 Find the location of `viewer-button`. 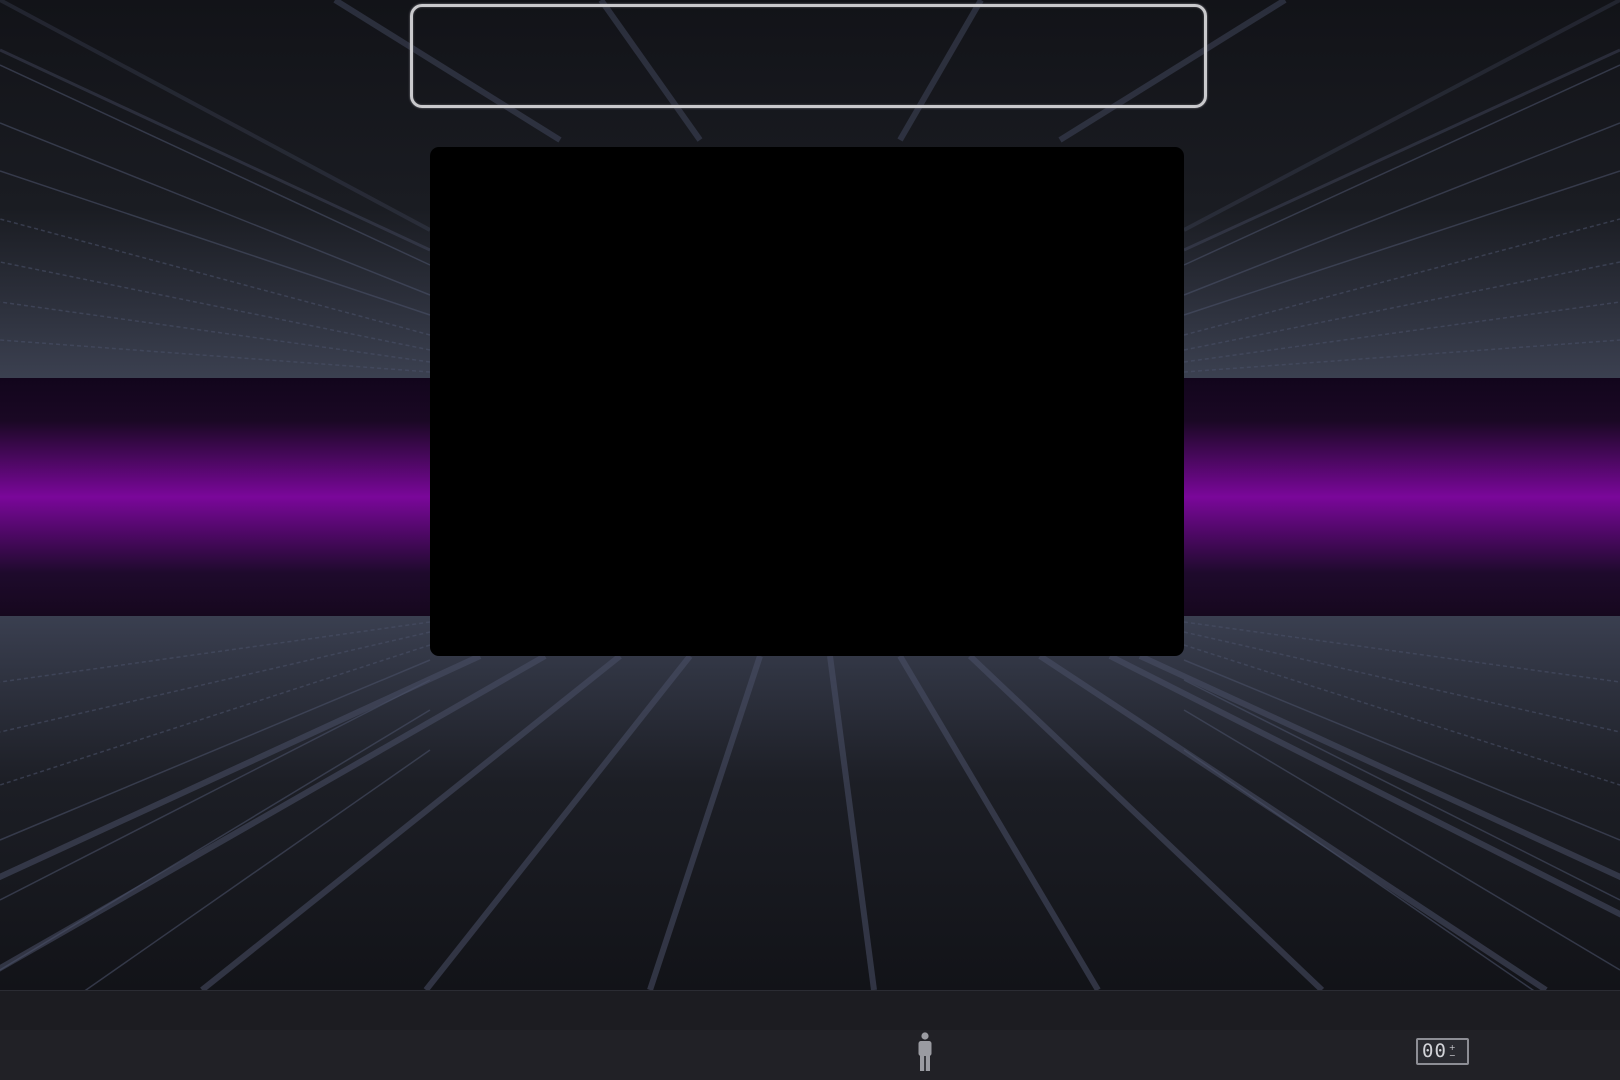

viewer-button is located at coordinates (925, 1053).